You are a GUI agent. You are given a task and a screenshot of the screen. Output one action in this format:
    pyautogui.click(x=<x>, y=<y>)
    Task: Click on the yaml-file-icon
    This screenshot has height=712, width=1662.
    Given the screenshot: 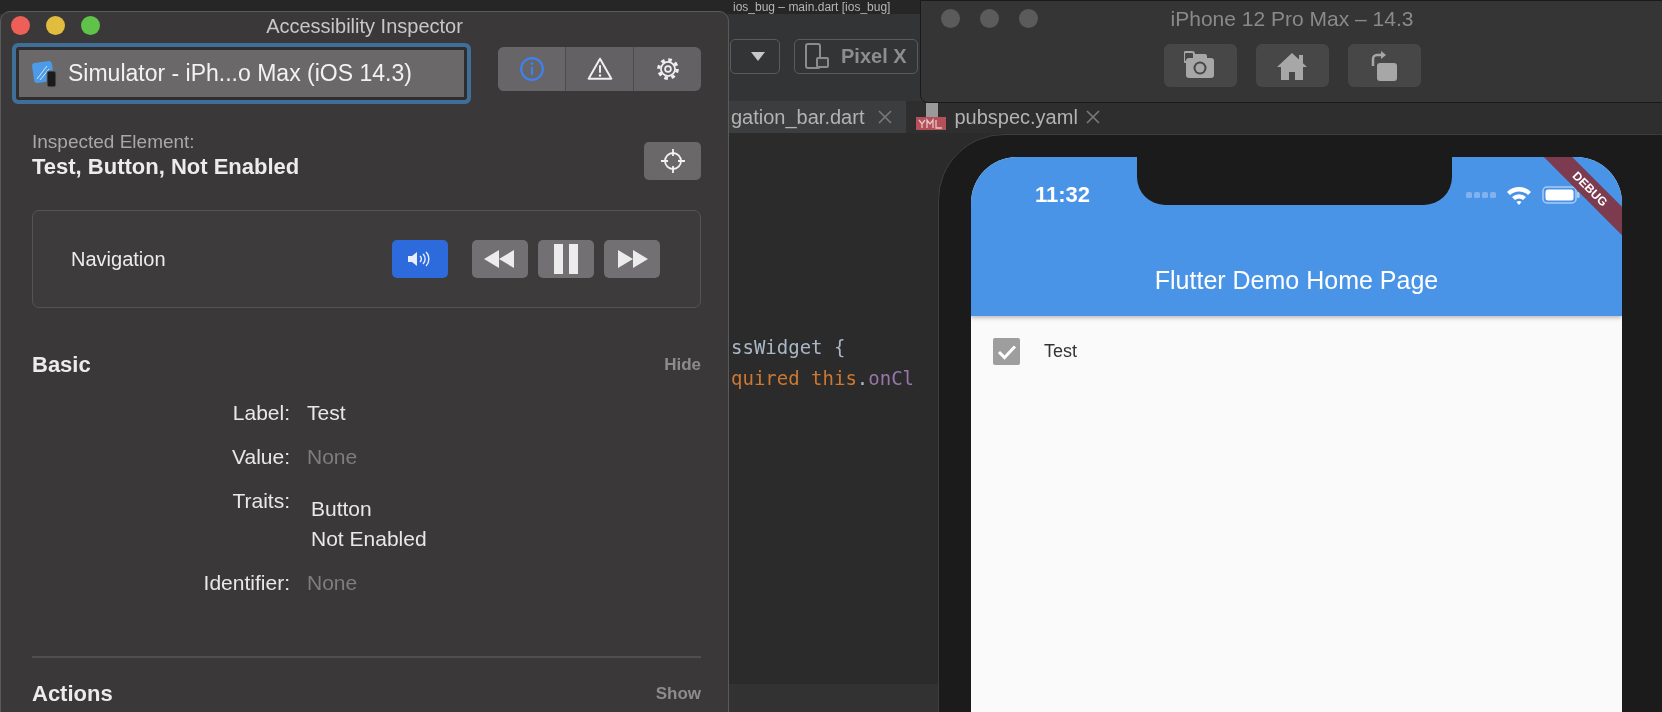 What is the action you would take?
    pyautogui.click(x=931, y=117)
    